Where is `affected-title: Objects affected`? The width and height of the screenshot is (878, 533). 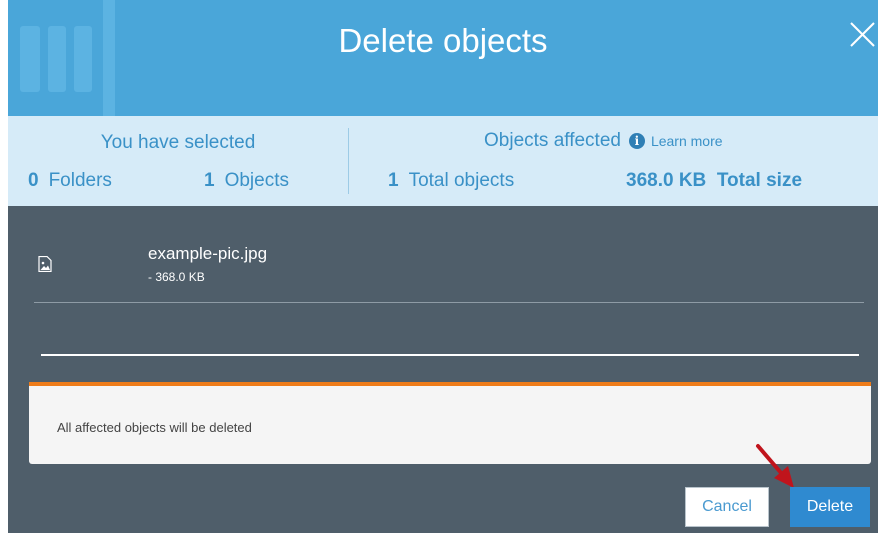
affected-title: Objects affected is located at coordinates (552, 140).